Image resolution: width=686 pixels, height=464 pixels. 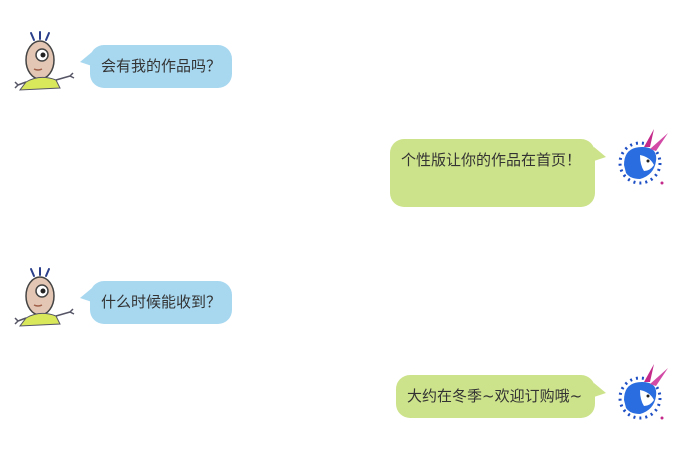 What do you see at coordinates (161, 66) in the screenshot?
I see `message-bubble: 会有我的作品吗？` at bounding box center [161, 66].